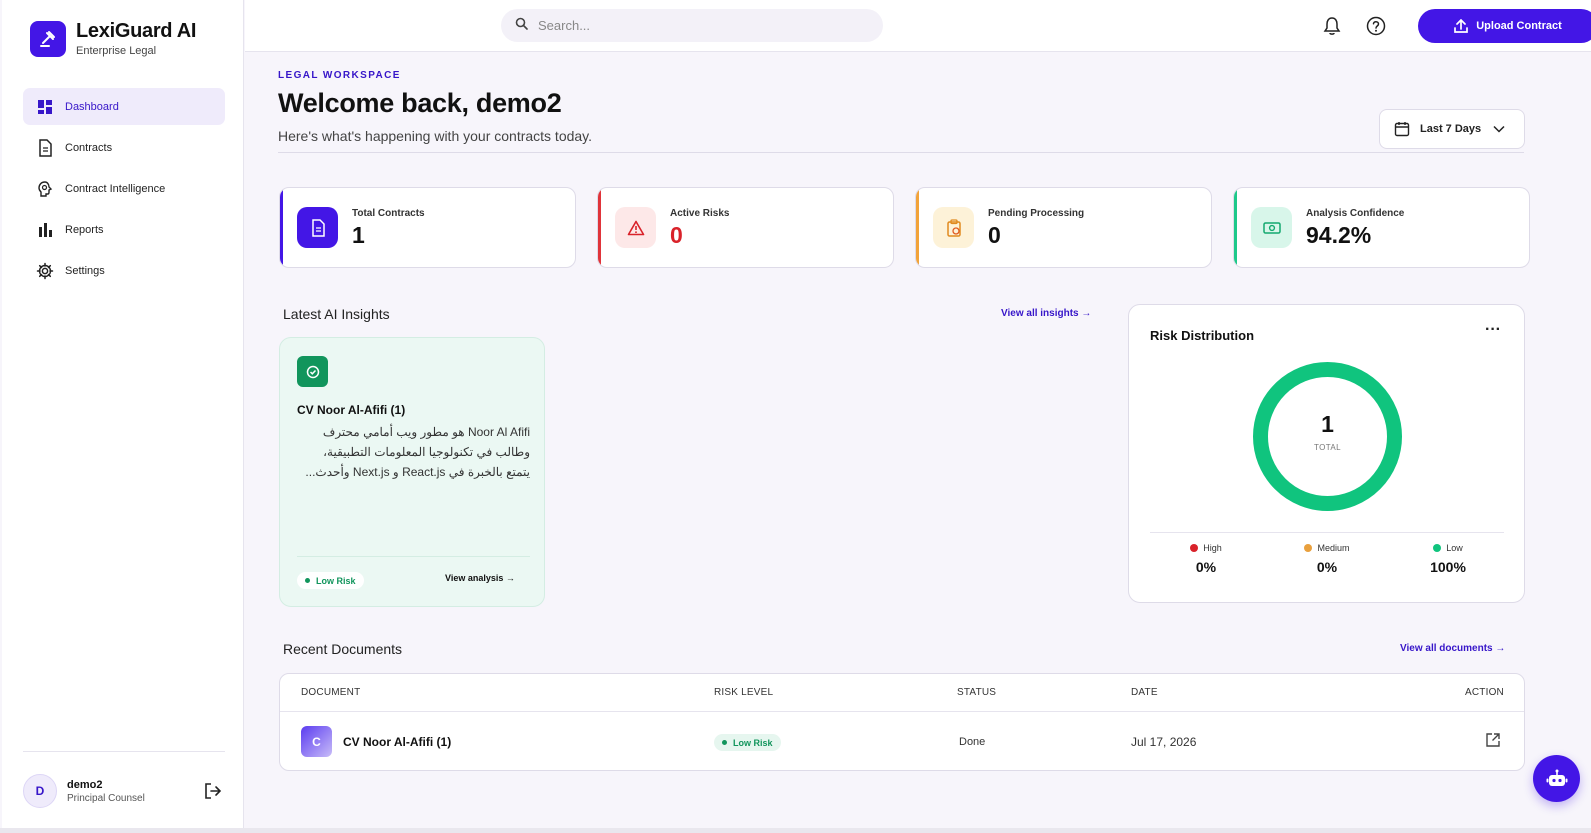 The width and height of the screenshot is (1591, 833). What do you see at coordinates (124, 147) in the screenshot?
I see `sidebar-item-contracts: Contracts` at bounding box center [124, 147].